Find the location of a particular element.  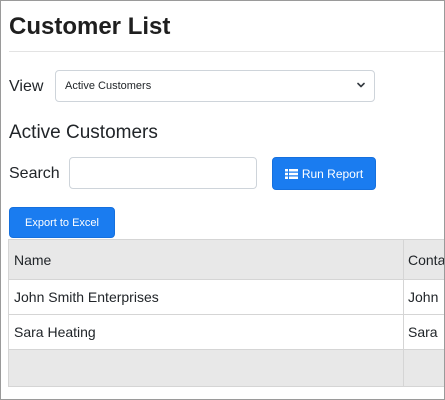

cell-name: Sara Heating is located at coordinates (206, 332).